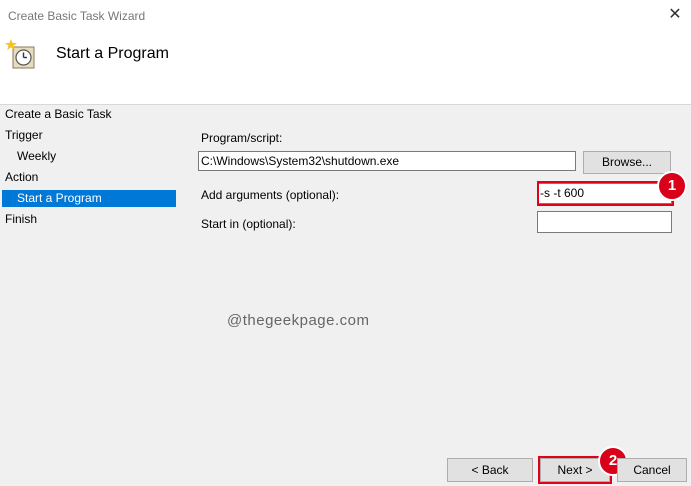 The width and height of the screenshot is (691, 486). What do you see at coordinates (21, 219) in the screenshot?
I see `nav-step-finish: Finish` at bounding box center [21, 219].